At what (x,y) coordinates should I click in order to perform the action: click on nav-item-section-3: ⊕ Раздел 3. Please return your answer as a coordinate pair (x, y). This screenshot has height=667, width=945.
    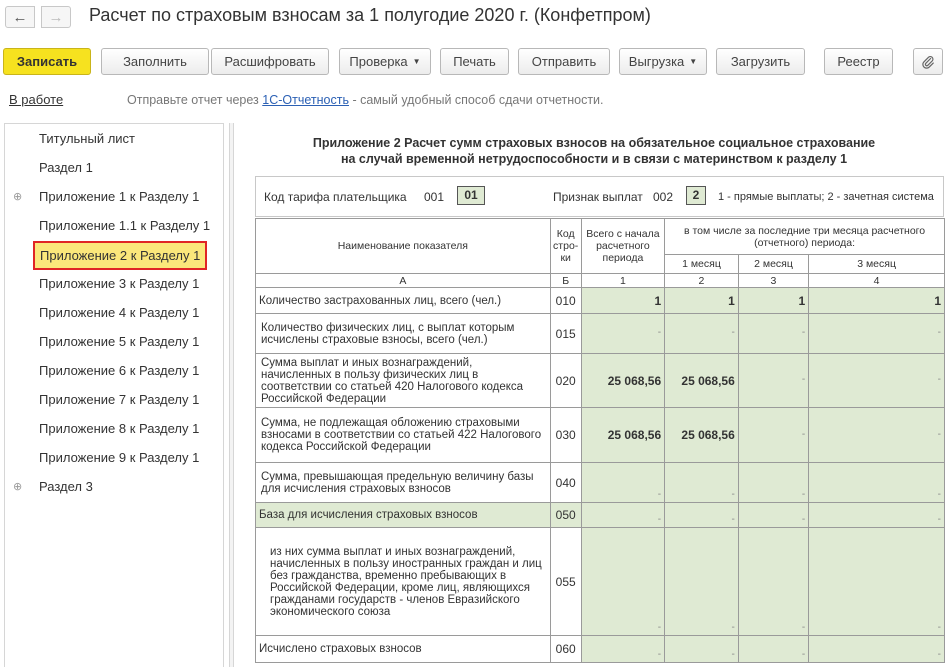
    Looking at the image, I should click on (114, 486).